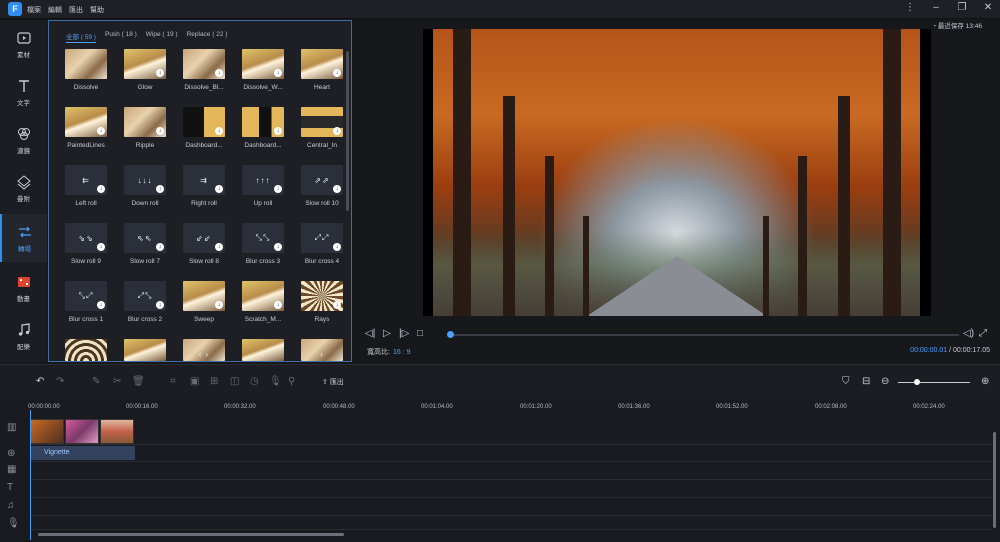 This screenshot has height=542, width=1000. I want to click on transition-tile: ⤢⤢ ↓ Blur cross 4, so click(322, 244).